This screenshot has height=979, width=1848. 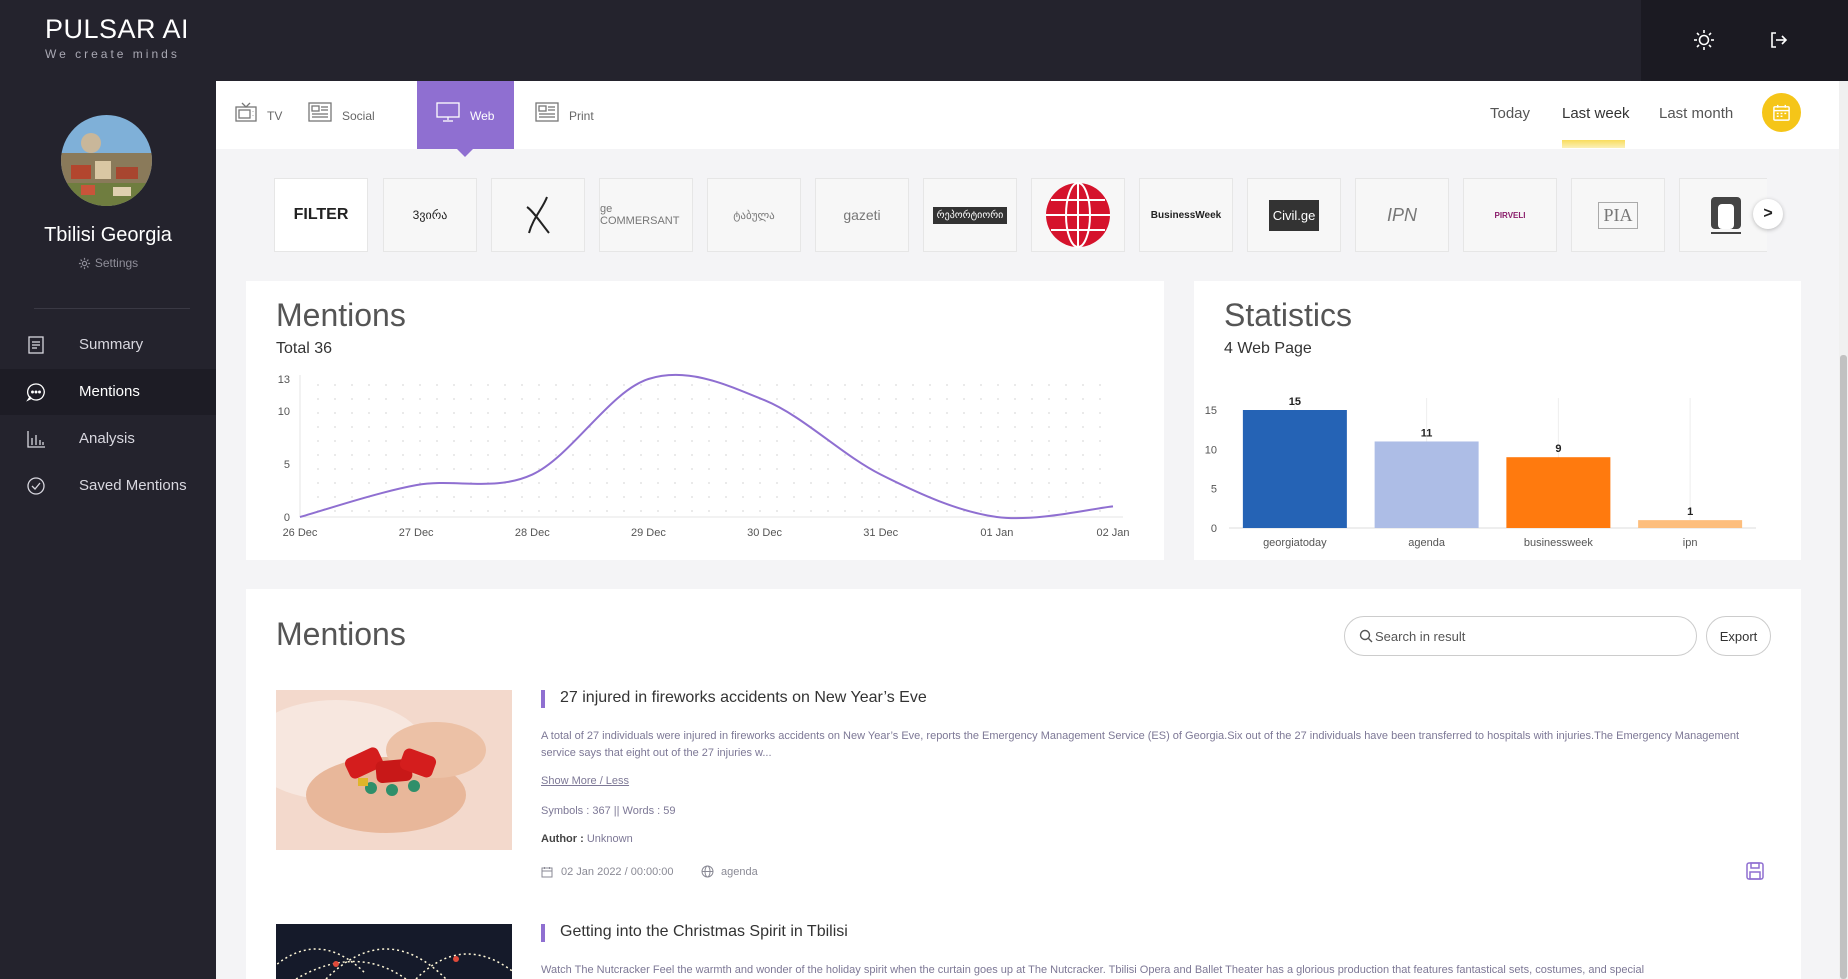 I want to click on save-icon, so click(x=1755, y=871).